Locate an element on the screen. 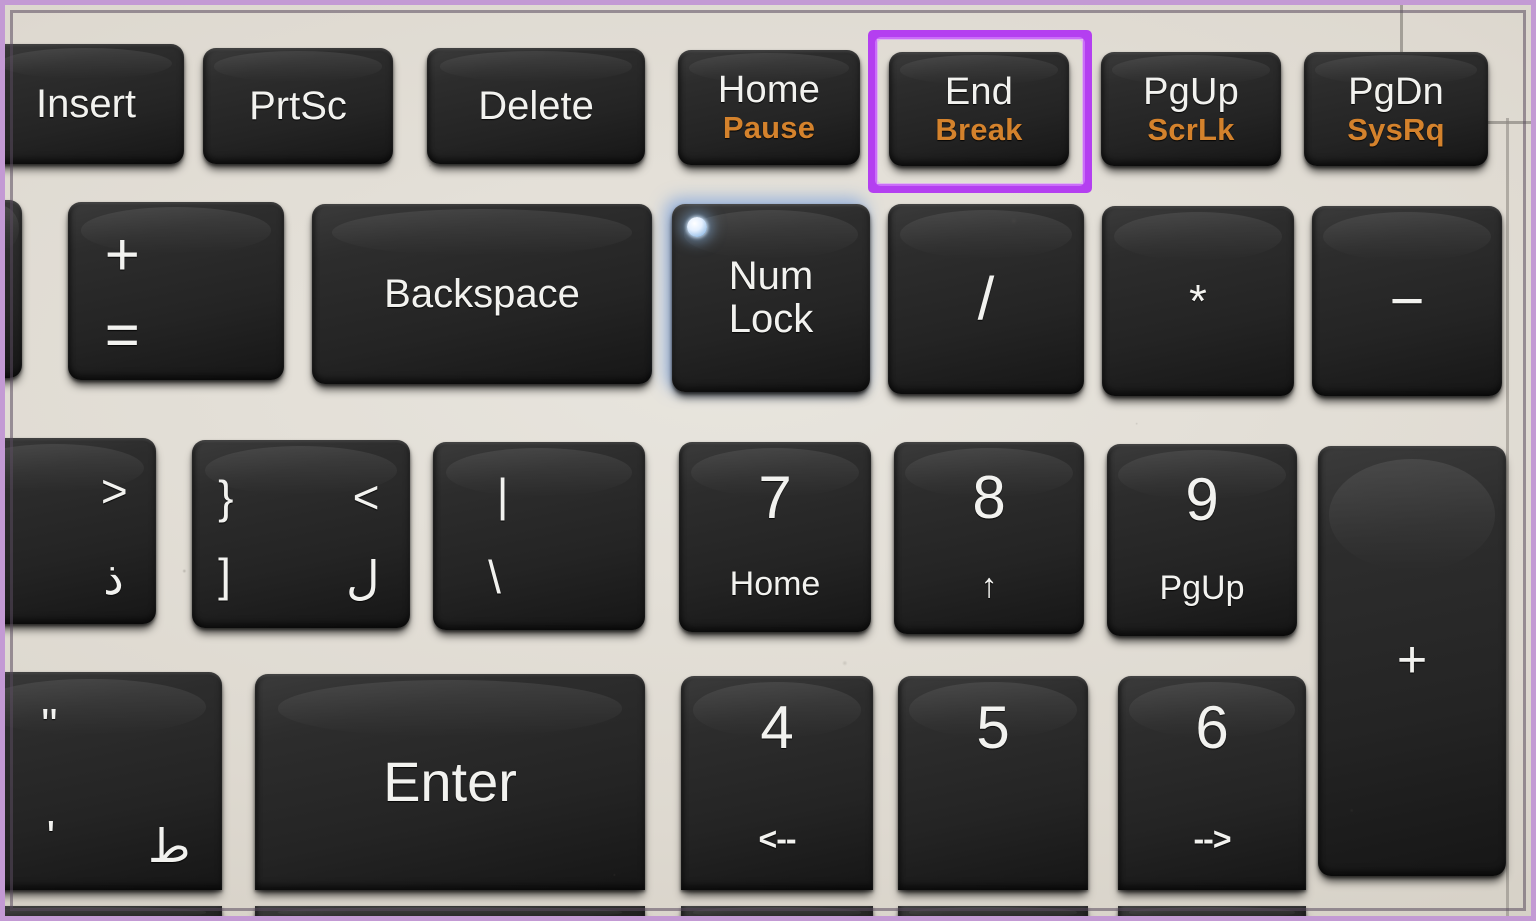  key-numpad-4-number: 4 is located at coordinates (777, 727).